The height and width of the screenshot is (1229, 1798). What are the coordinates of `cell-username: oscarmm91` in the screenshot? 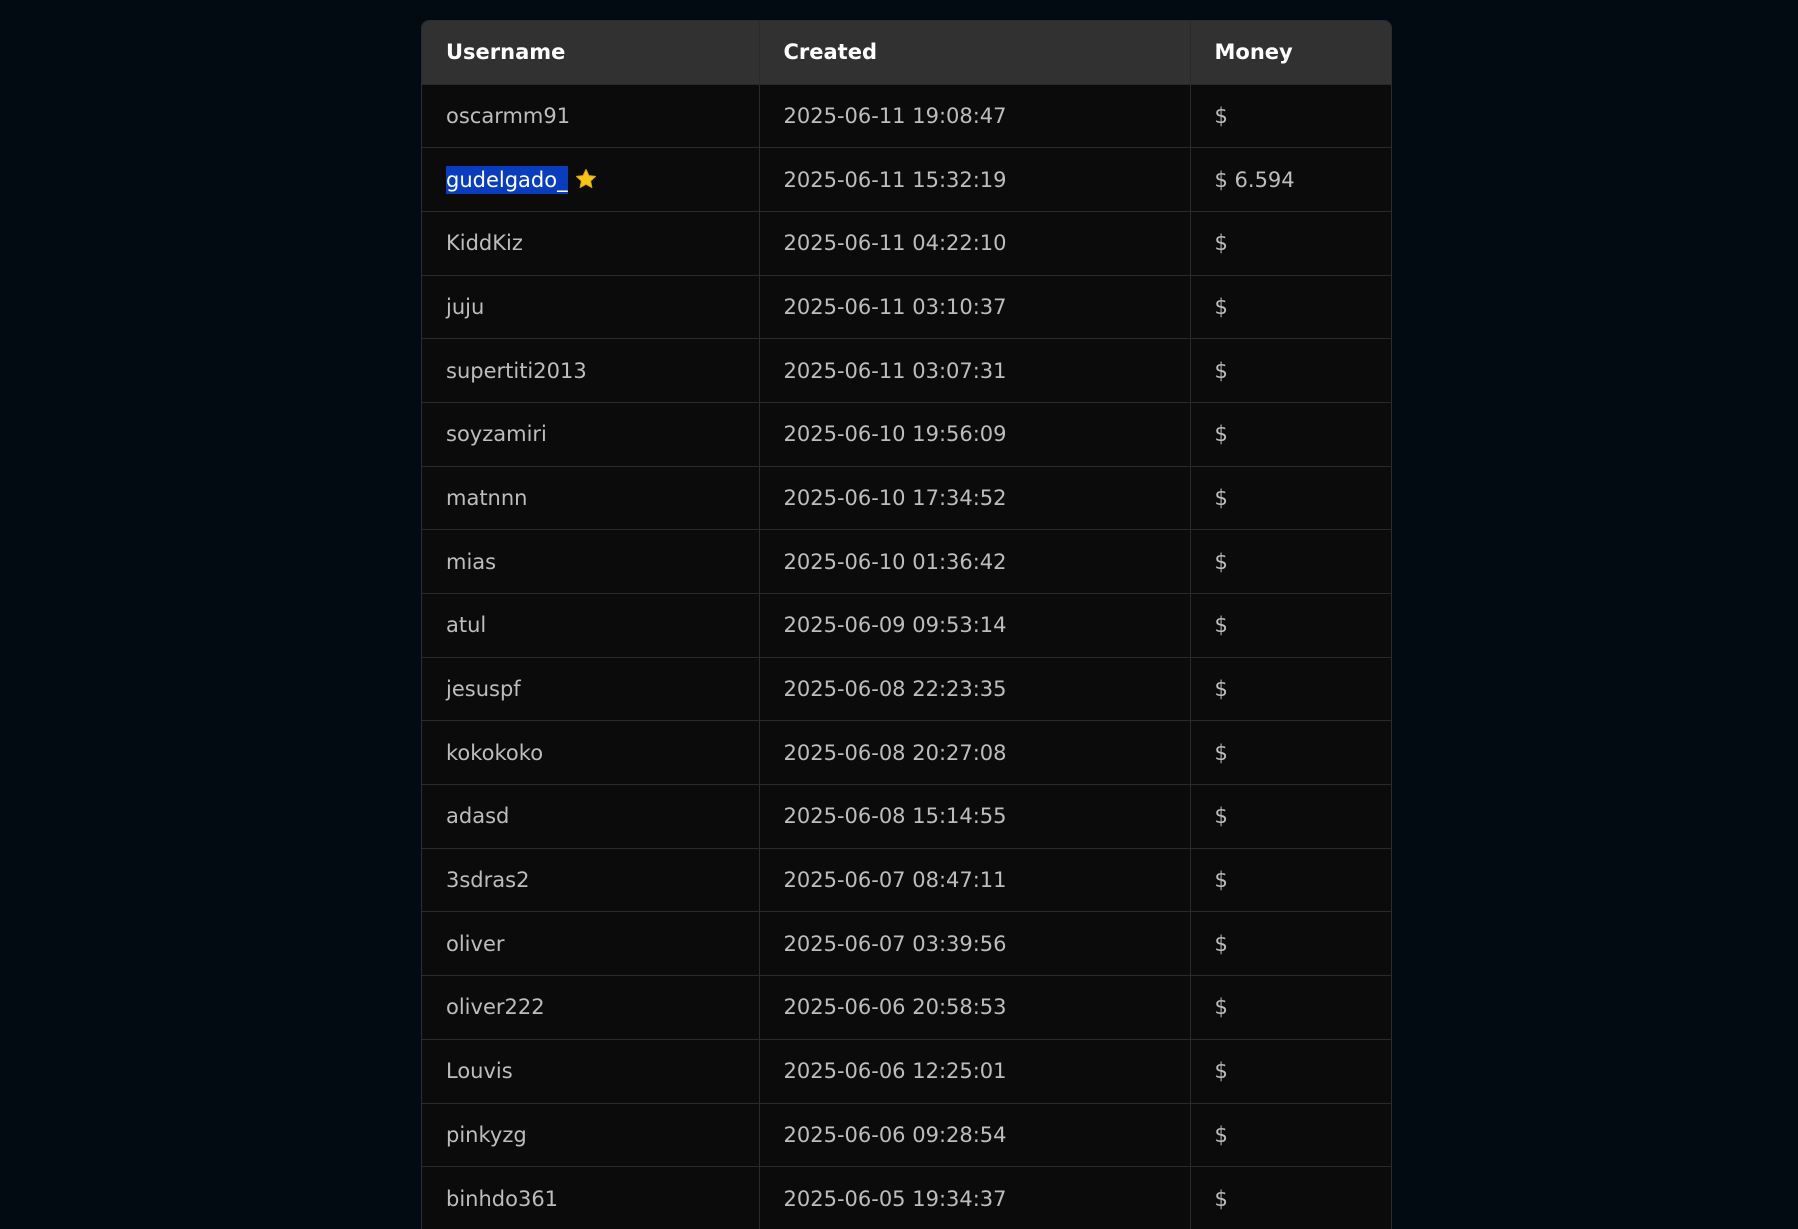 It's located at (591, 116).